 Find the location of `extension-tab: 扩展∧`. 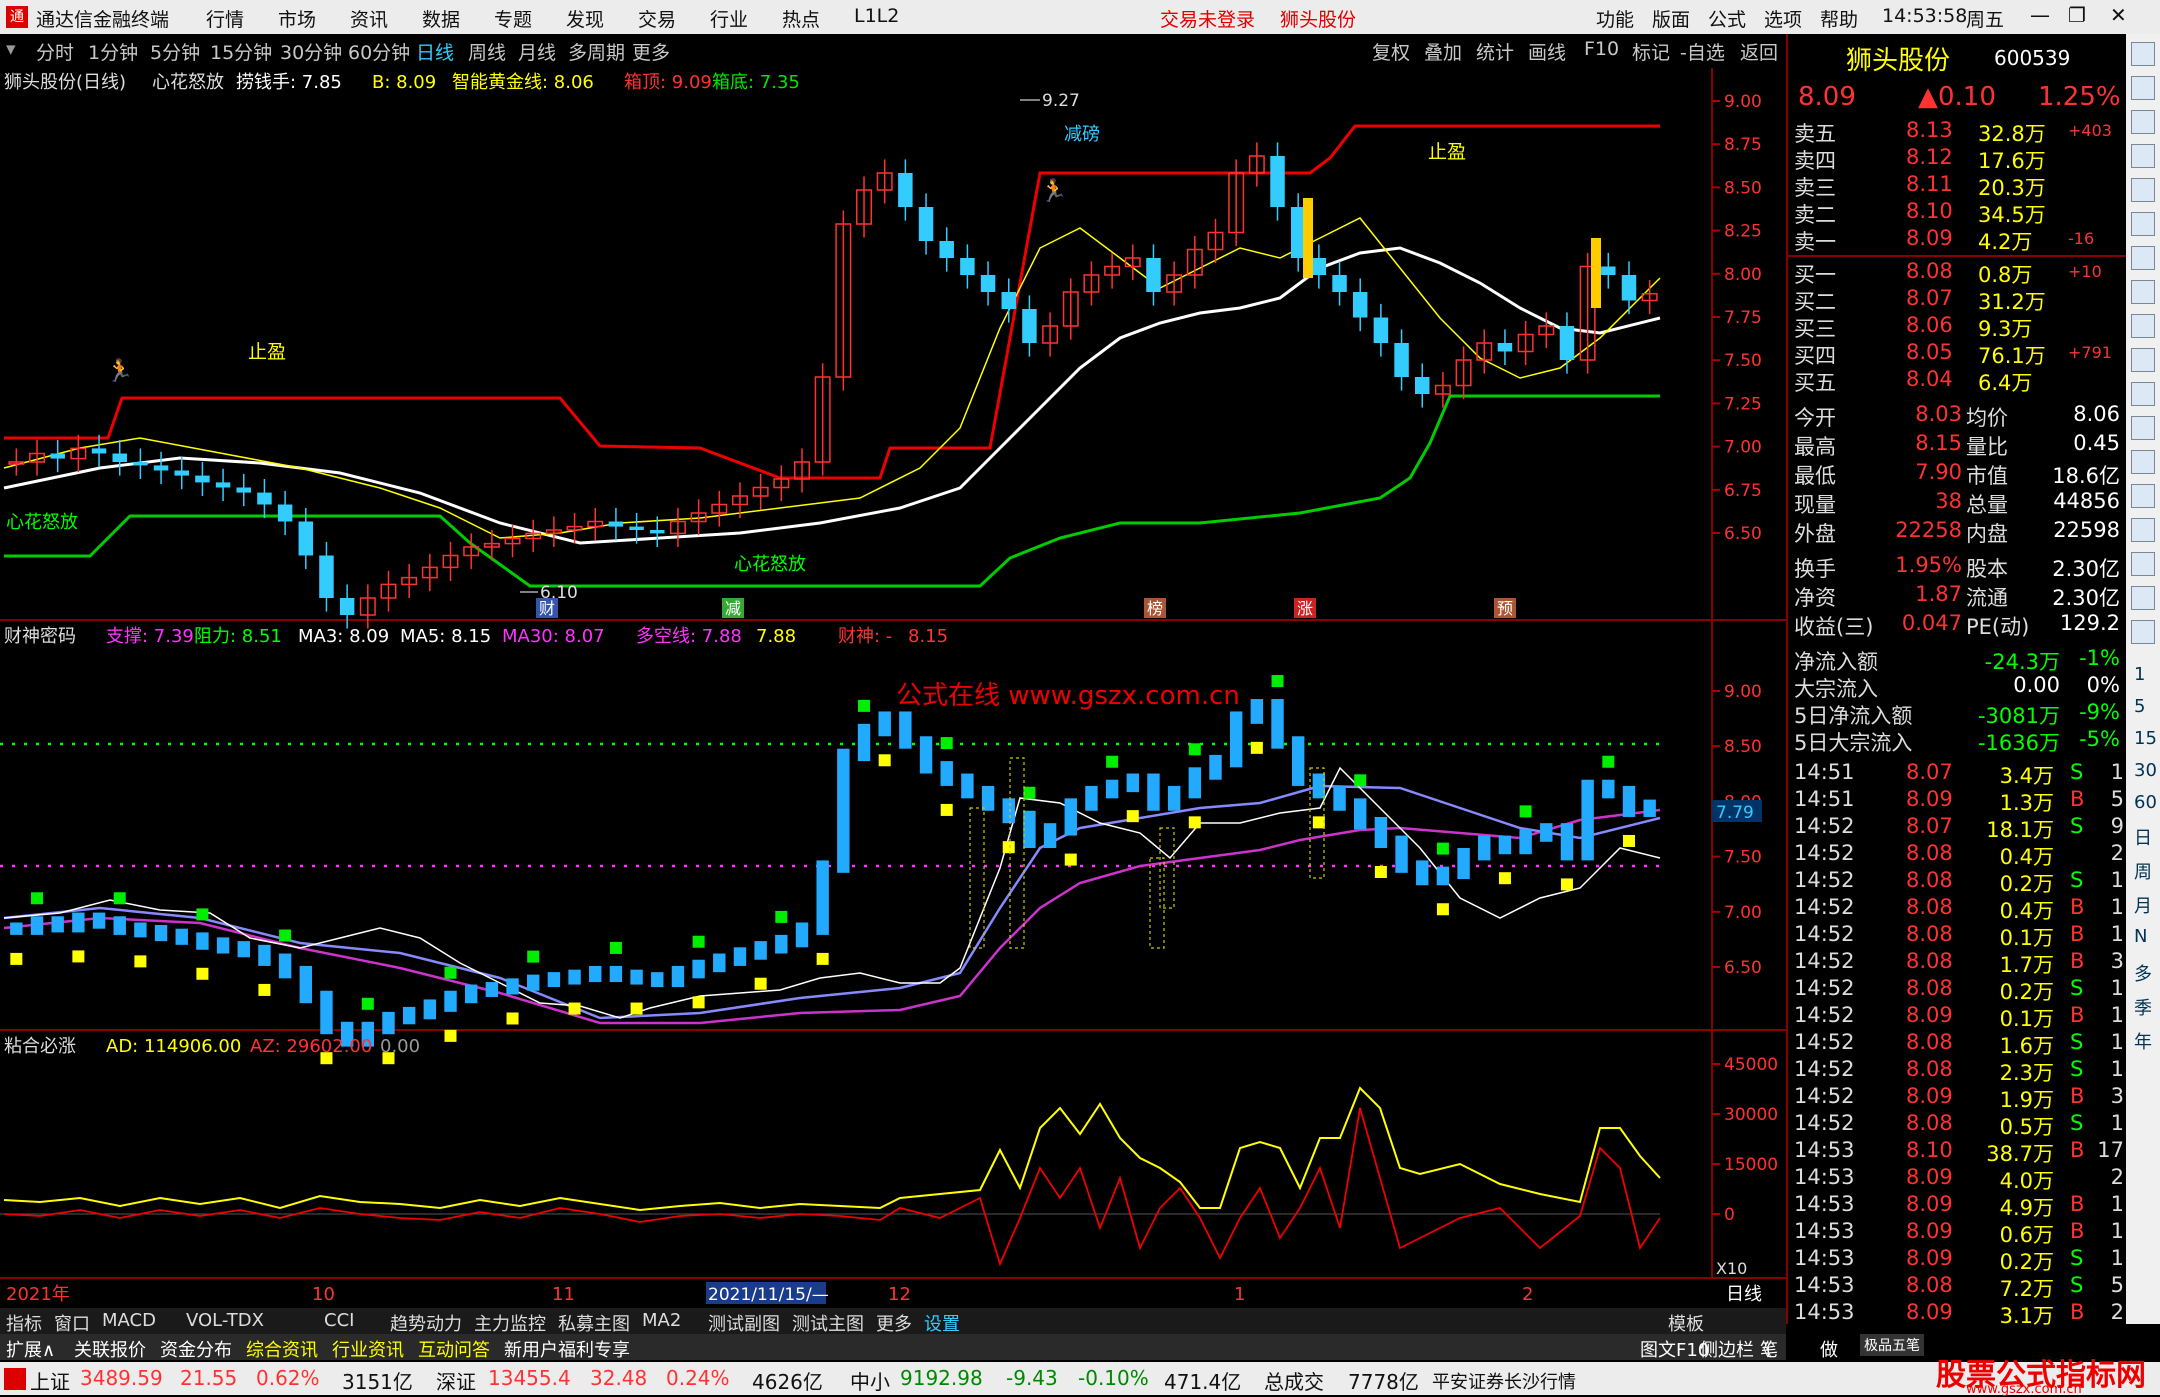

extension-tab: 扩展∧ is located at coordinates (30, 1349).